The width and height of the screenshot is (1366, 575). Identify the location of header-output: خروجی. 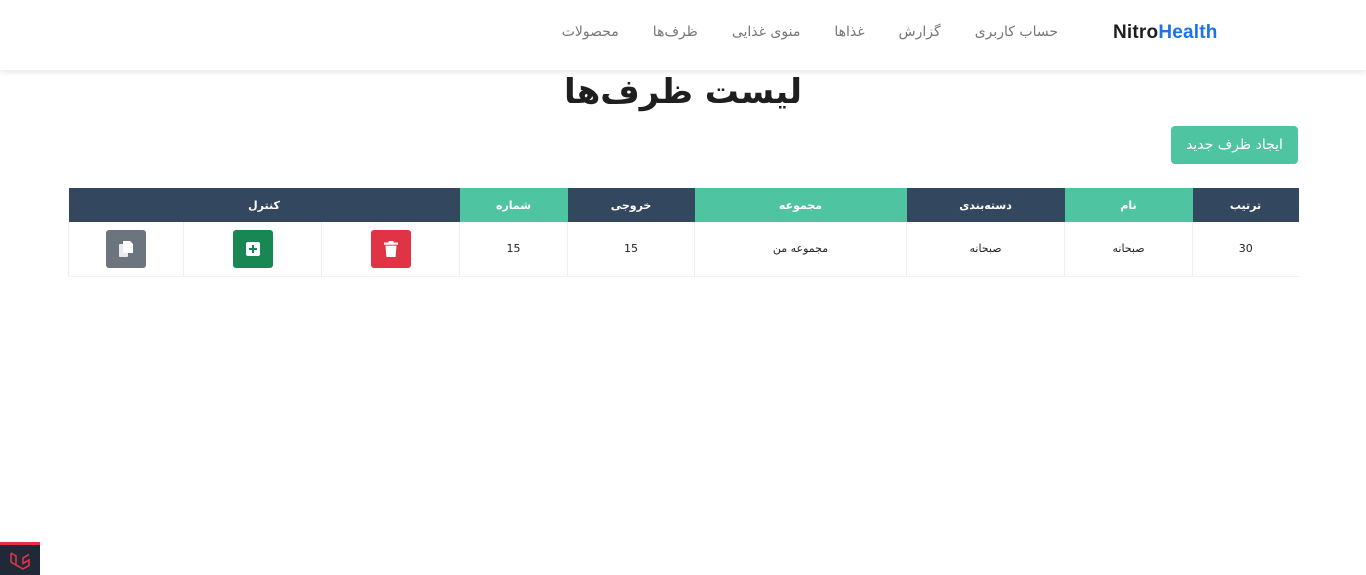
(631, 205).